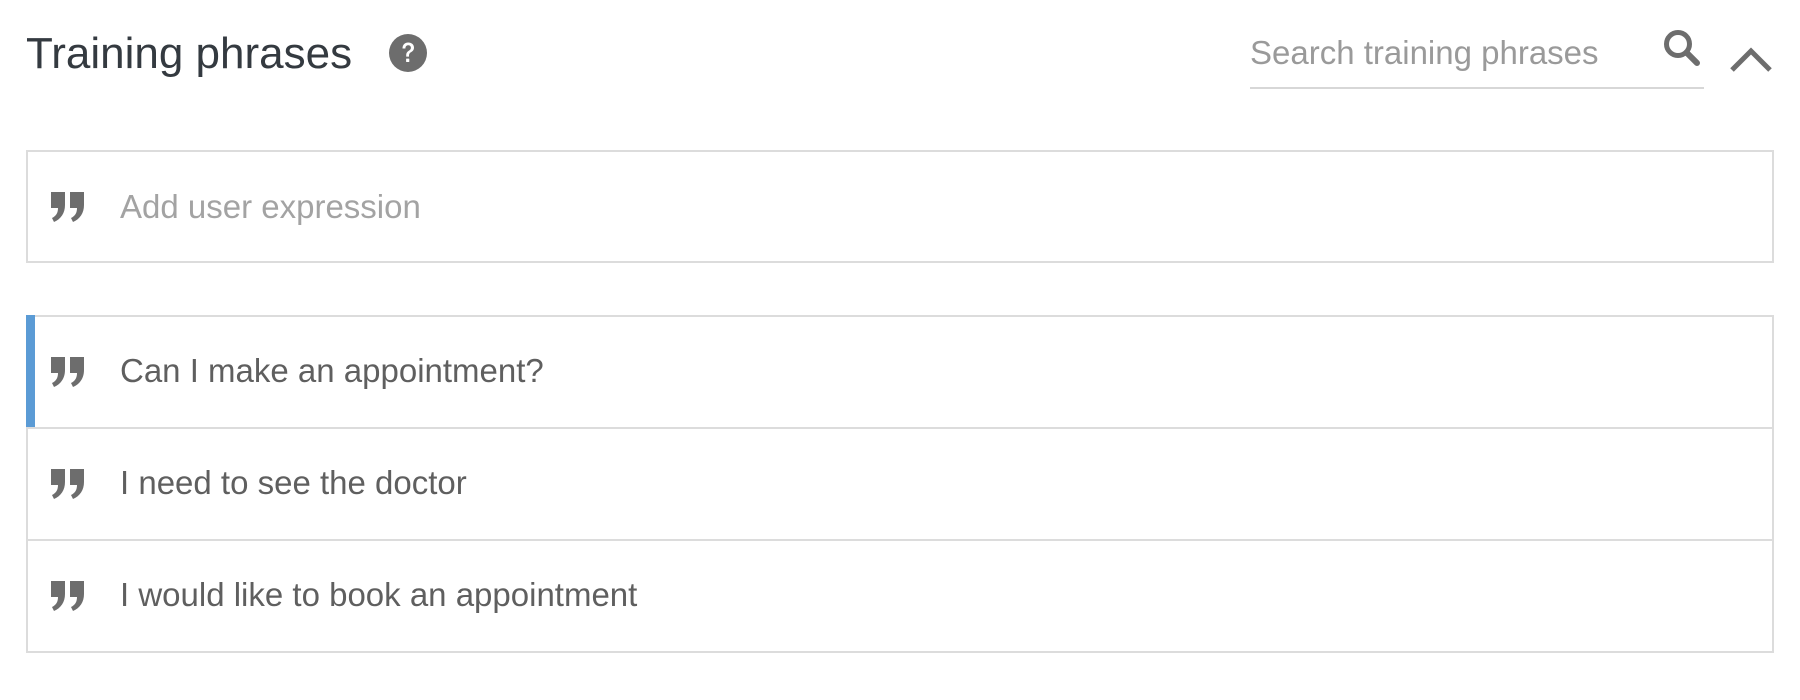 This screenshot has height=700, width=1800. Describe the element at coordinates (293, 483) in the screenshot. I see `training-phrase-text: I need to see the doctor` at that location.